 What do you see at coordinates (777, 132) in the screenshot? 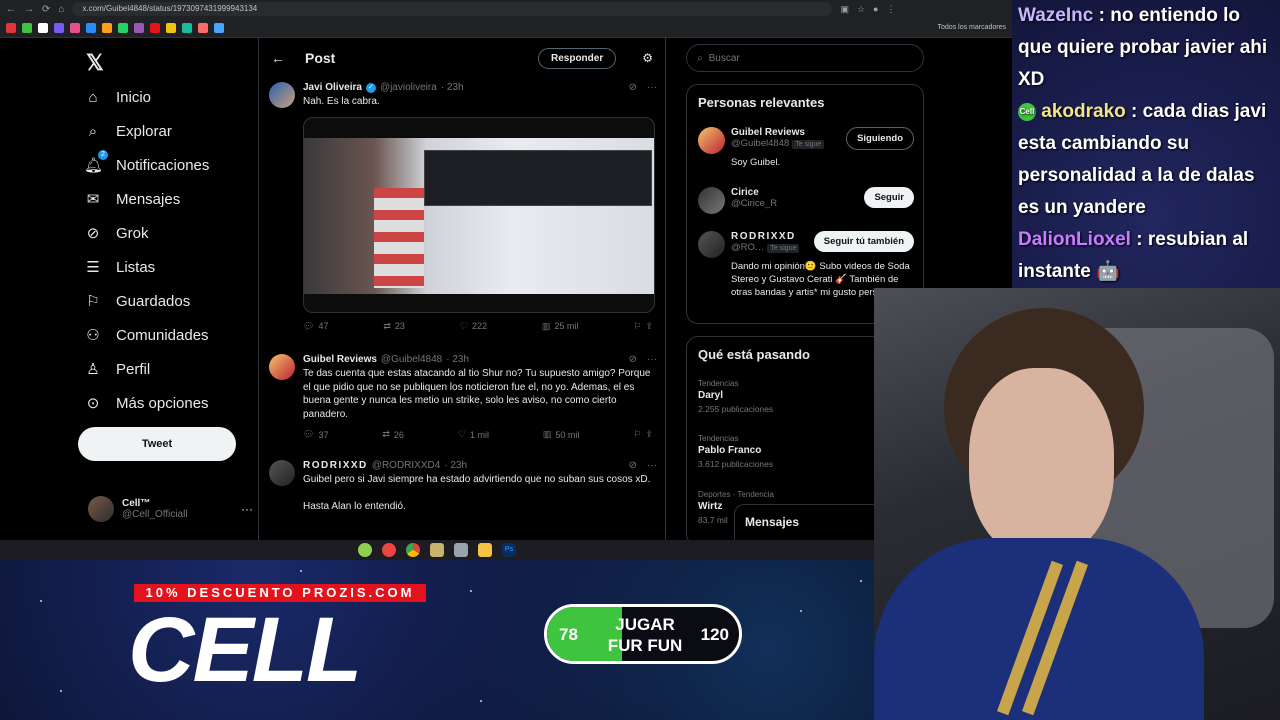
I see `person-name: Guibel Reviews` at bounding box center [777, 132].